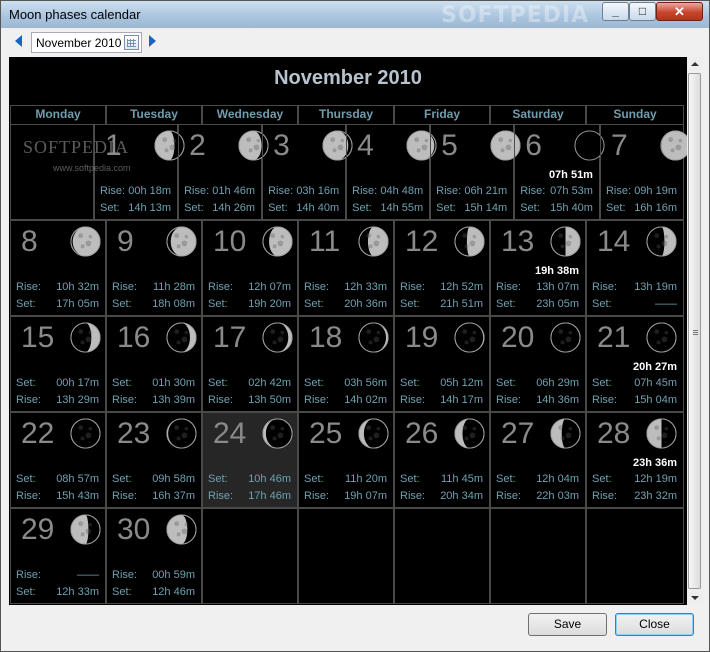 The height and width of the screenshot is (652, 710). What do you see at coordinates (173, 592) in the screenshot?
I see `moon-time-value: 12h 46m` at bounding box center [173, 592].